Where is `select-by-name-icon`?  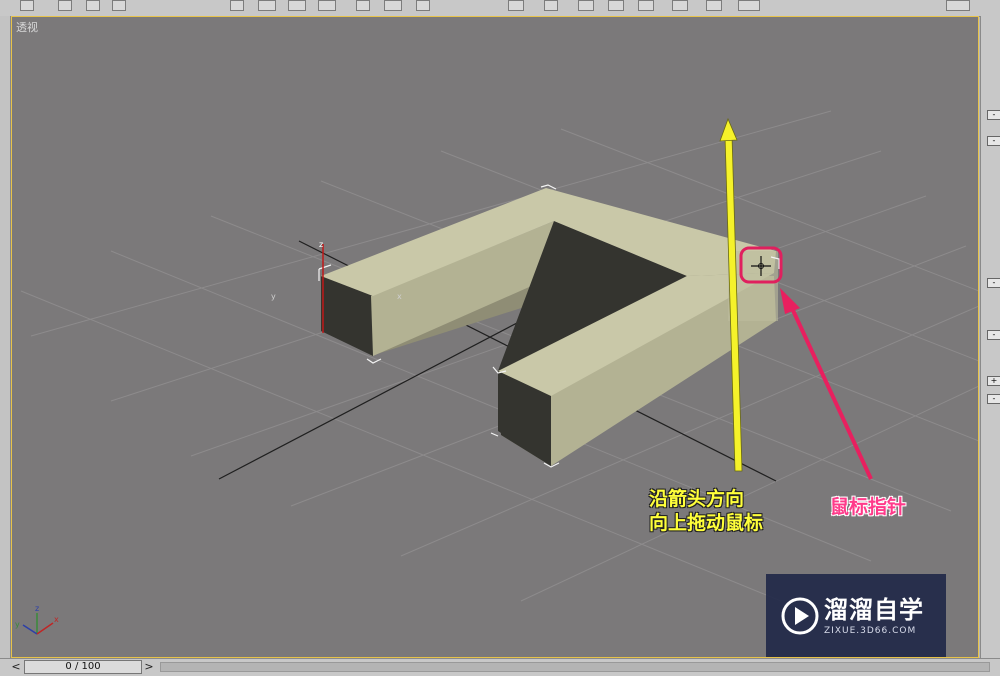 select-by-name-icon is located at coordinates (65, 5).